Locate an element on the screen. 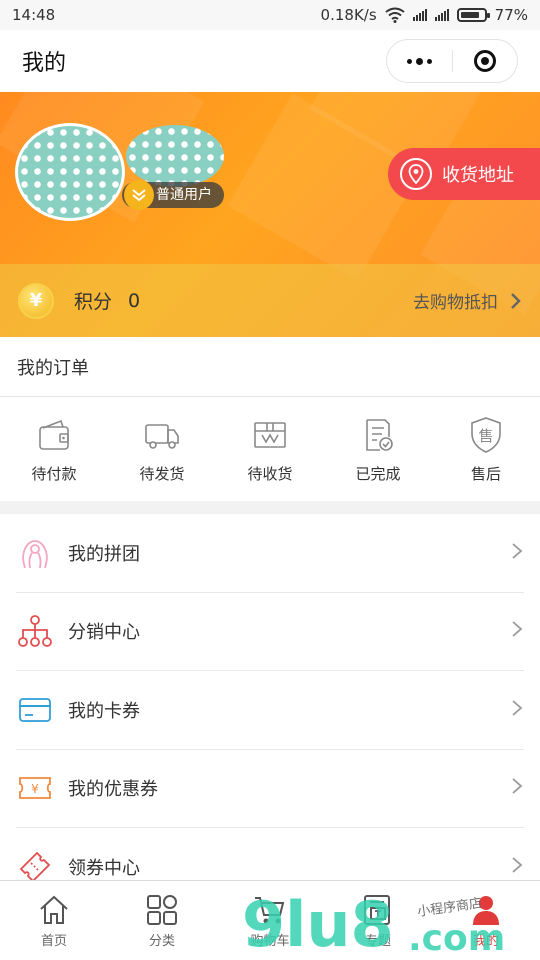 This screenshot has height=960, width=540. order-status-label: 售后 is located at coordinates (485, 473).